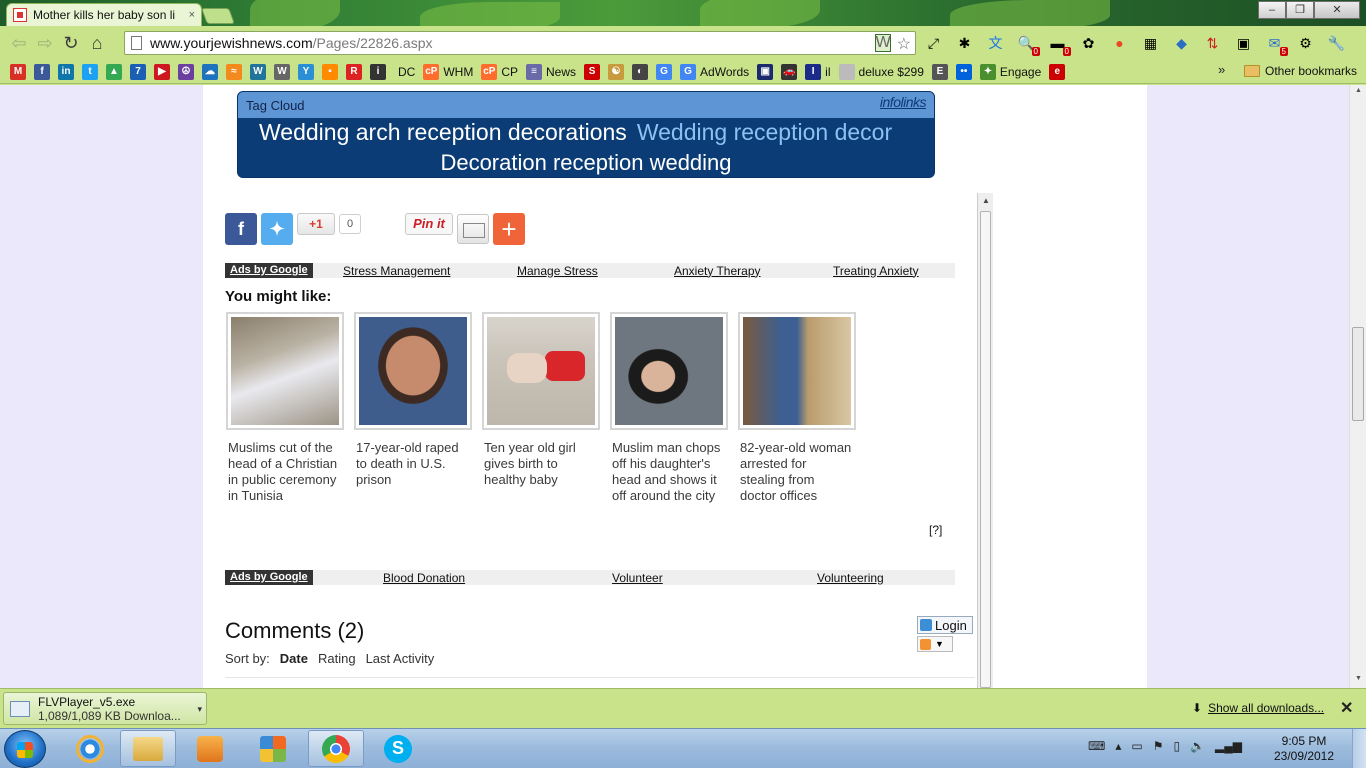  I want to click on maximize-button: ❐, so click(1300, 10).